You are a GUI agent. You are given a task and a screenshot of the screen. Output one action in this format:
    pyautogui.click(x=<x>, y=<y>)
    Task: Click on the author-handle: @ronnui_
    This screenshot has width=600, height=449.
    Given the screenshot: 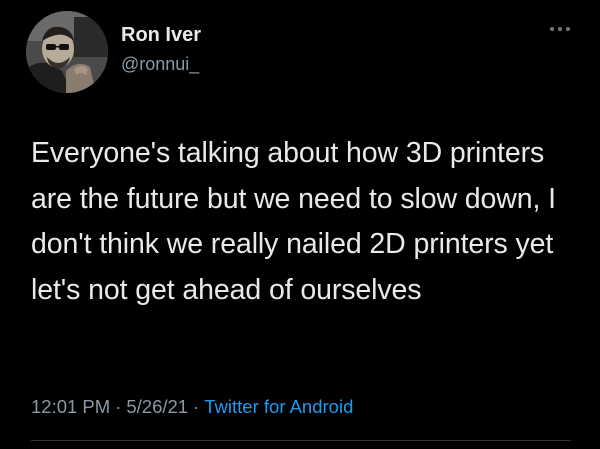 What is the action you would take?
    pyautogui.click(x=161, y=64)
    